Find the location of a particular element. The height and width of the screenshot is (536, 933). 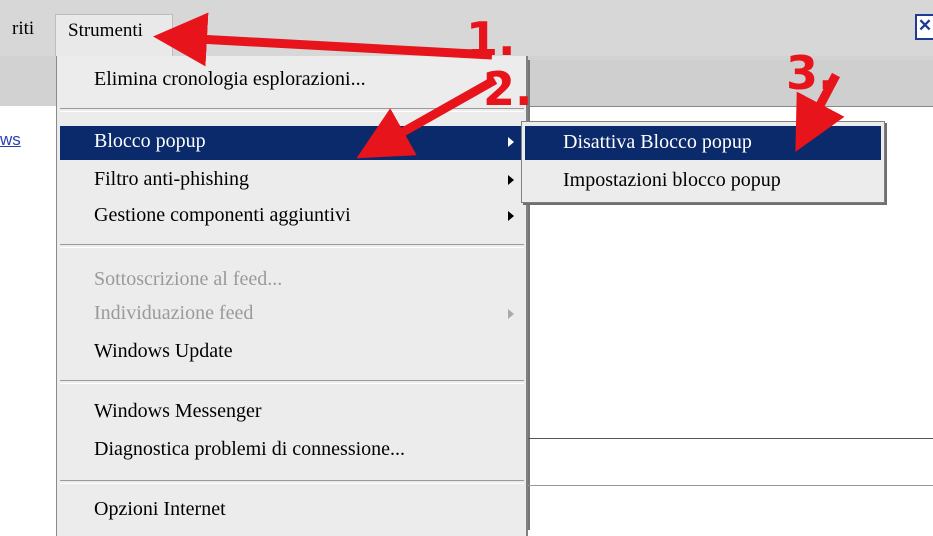

step2-arrow is located at coordinates (427, 117).